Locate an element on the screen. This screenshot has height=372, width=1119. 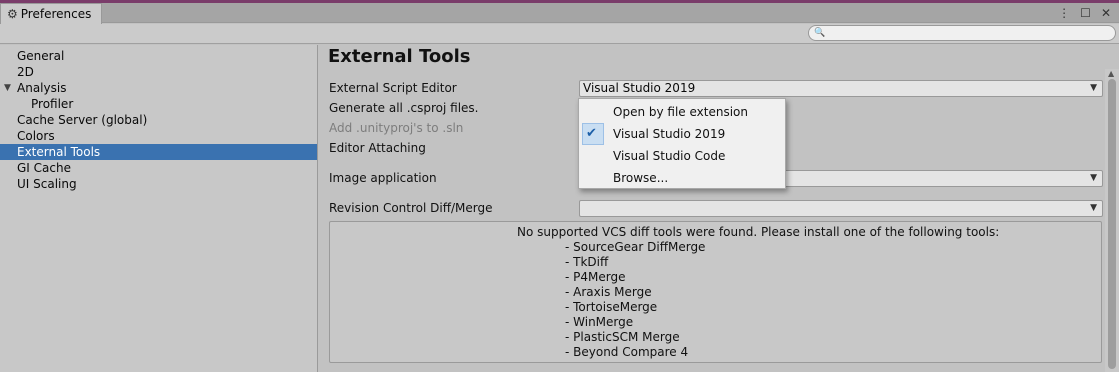
scroll-up-icon: ▲ is located at coordinates (1111, 73).